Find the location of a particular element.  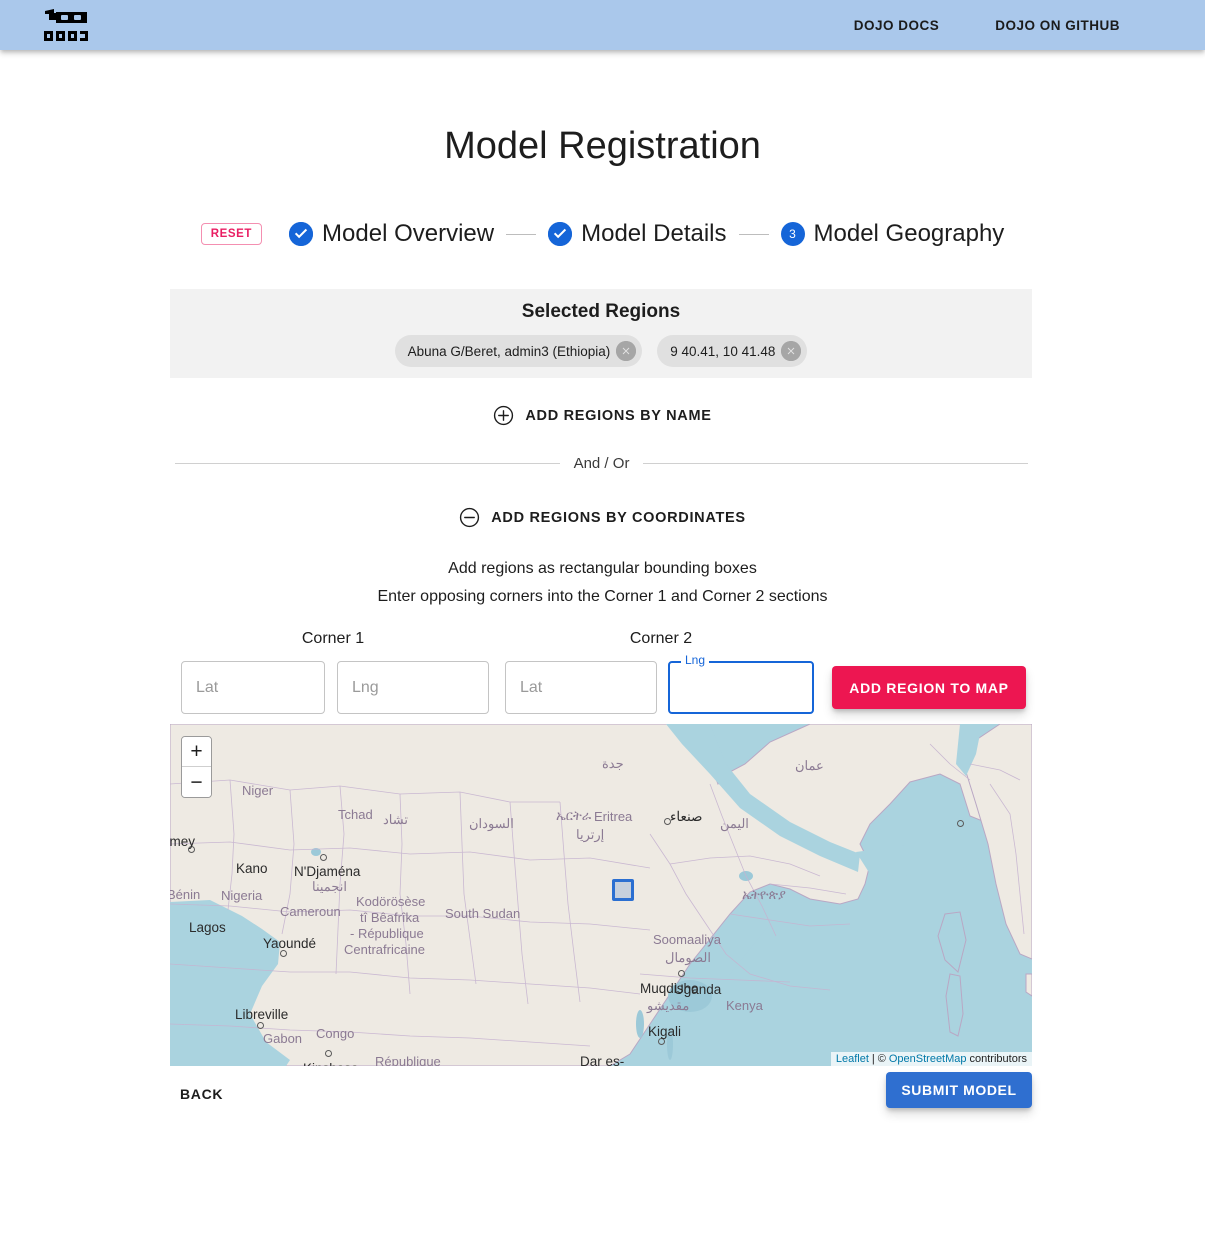

region-chip: 9 40.41, 10 41.48 is located at coordinates (732, 351).